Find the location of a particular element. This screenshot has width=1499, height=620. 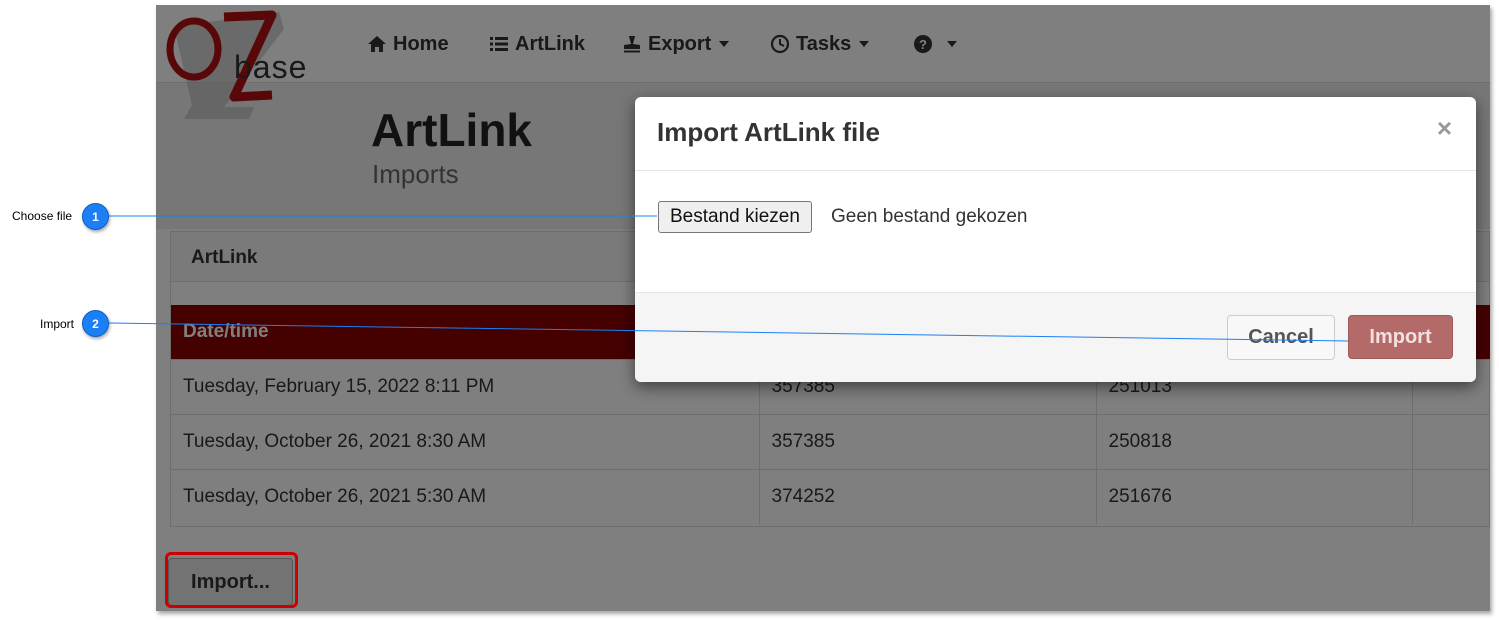

choose-file-button: Bestand kiezen is located at coordinates (735, 217).